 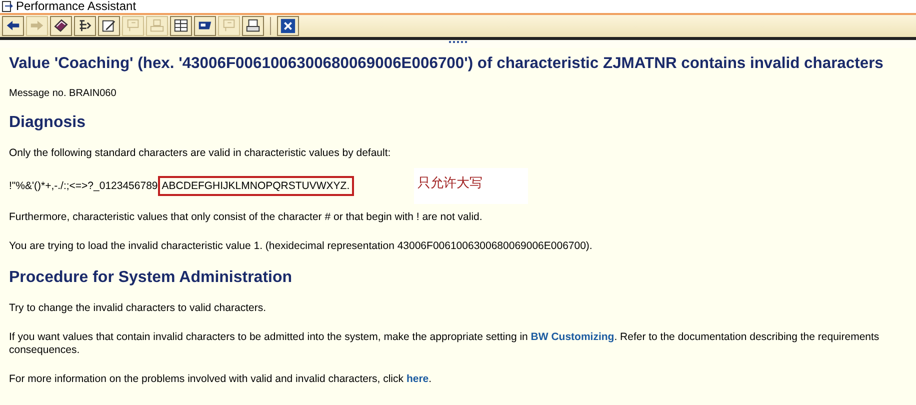 I want to click on print-icon, so click(x=253, y=26).